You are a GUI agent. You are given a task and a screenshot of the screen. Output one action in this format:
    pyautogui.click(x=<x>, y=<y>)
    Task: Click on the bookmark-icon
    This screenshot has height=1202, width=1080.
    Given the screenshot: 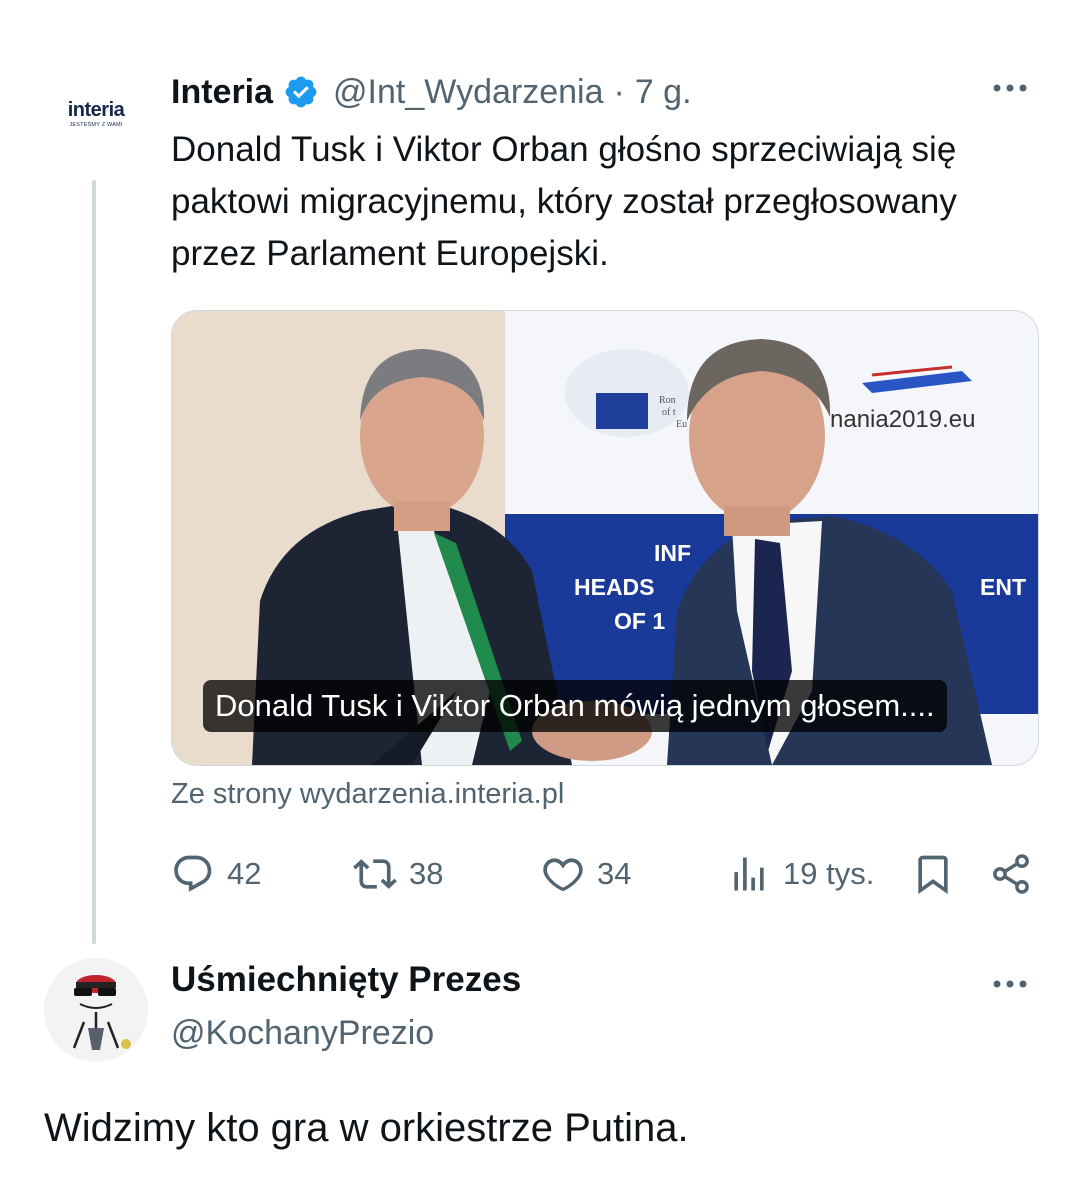 What is the action you would take?
    pyautogui.click(x=933, y=875)
    